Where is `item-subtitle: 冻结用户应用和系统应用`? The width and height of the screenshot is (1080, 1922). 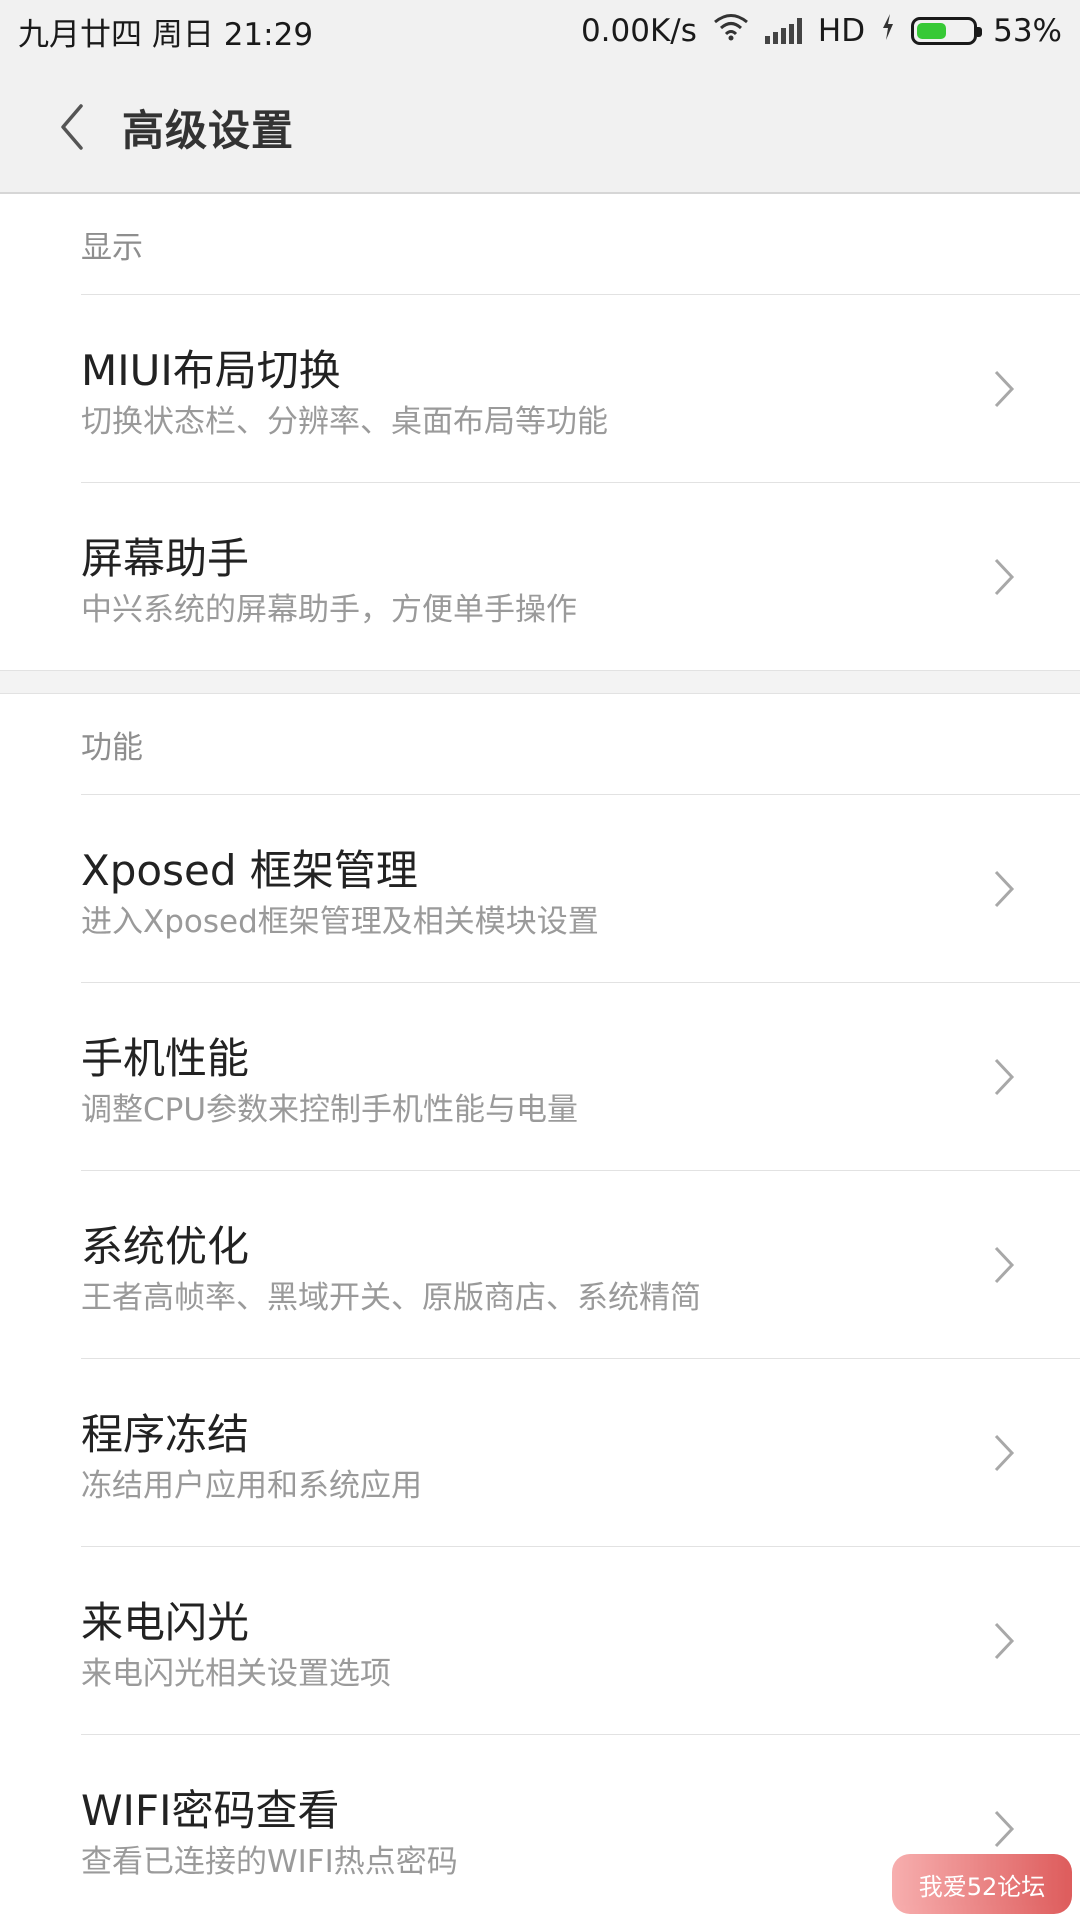
item-subtitle: 冻结用户应用和系统应用 is located at coordinates (251, 1486).